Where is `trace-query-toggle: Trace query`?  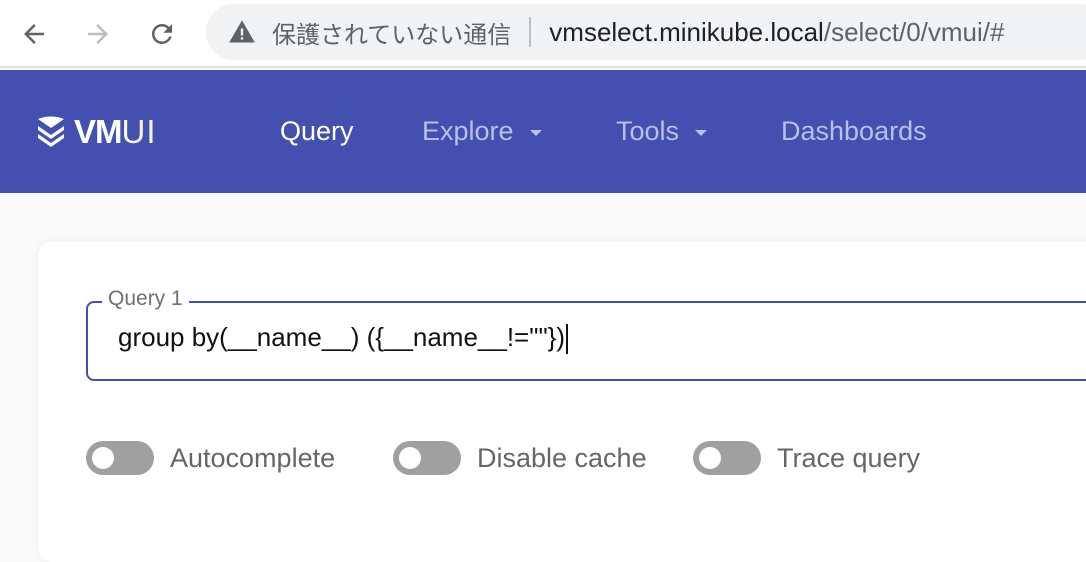
trace-query-toggle: Trace query is located at coordinates (806, 458).